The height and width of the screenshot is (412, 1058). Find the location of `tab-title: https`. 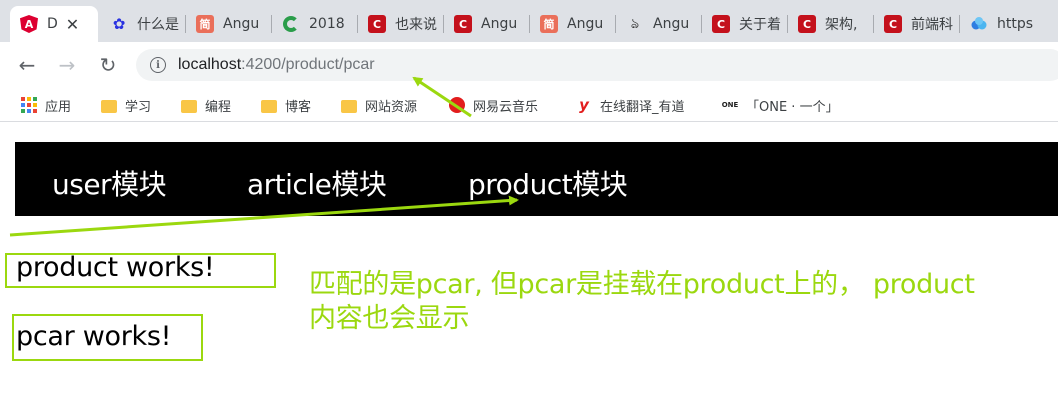

tab-title: https is located at coordinates (1015, 24).